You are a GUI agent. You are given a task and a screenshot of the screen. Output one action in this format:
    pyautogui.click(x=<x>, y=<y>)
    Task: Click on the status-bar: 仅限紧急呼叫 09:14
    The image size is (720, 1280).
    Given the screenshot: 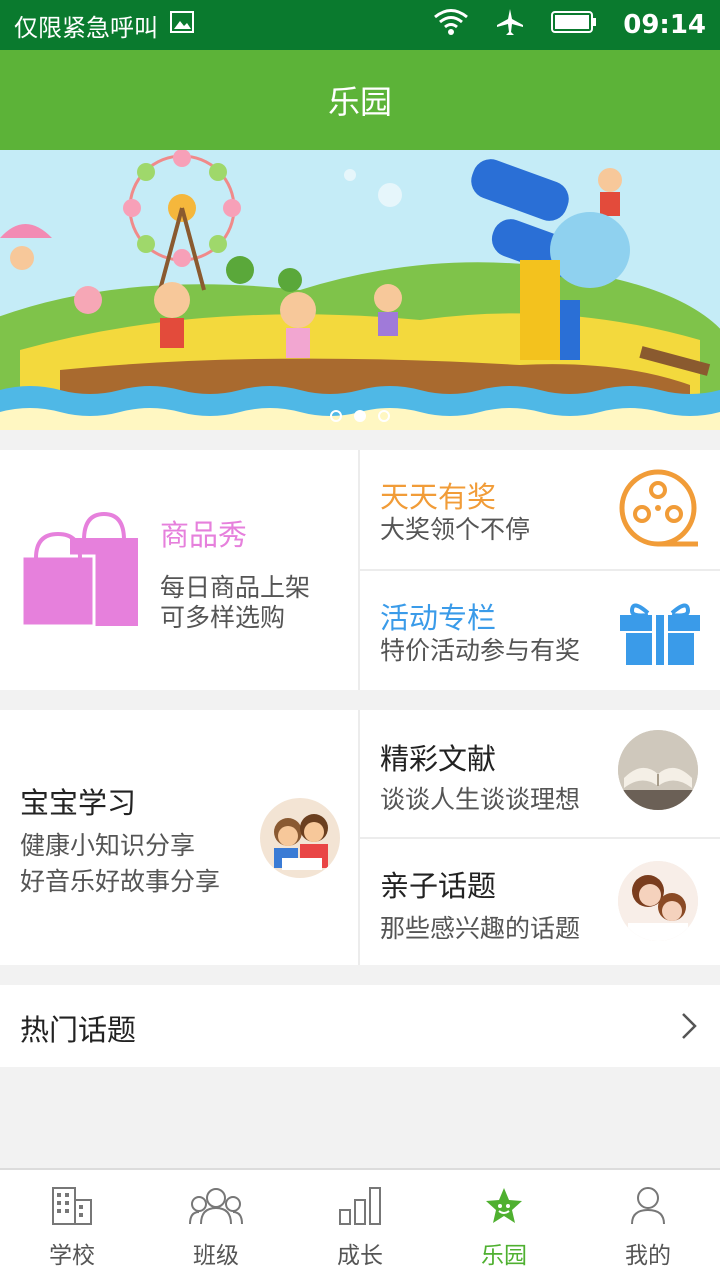 What is the action you would take?
    pyautogui.click(x=360, y=25)
    